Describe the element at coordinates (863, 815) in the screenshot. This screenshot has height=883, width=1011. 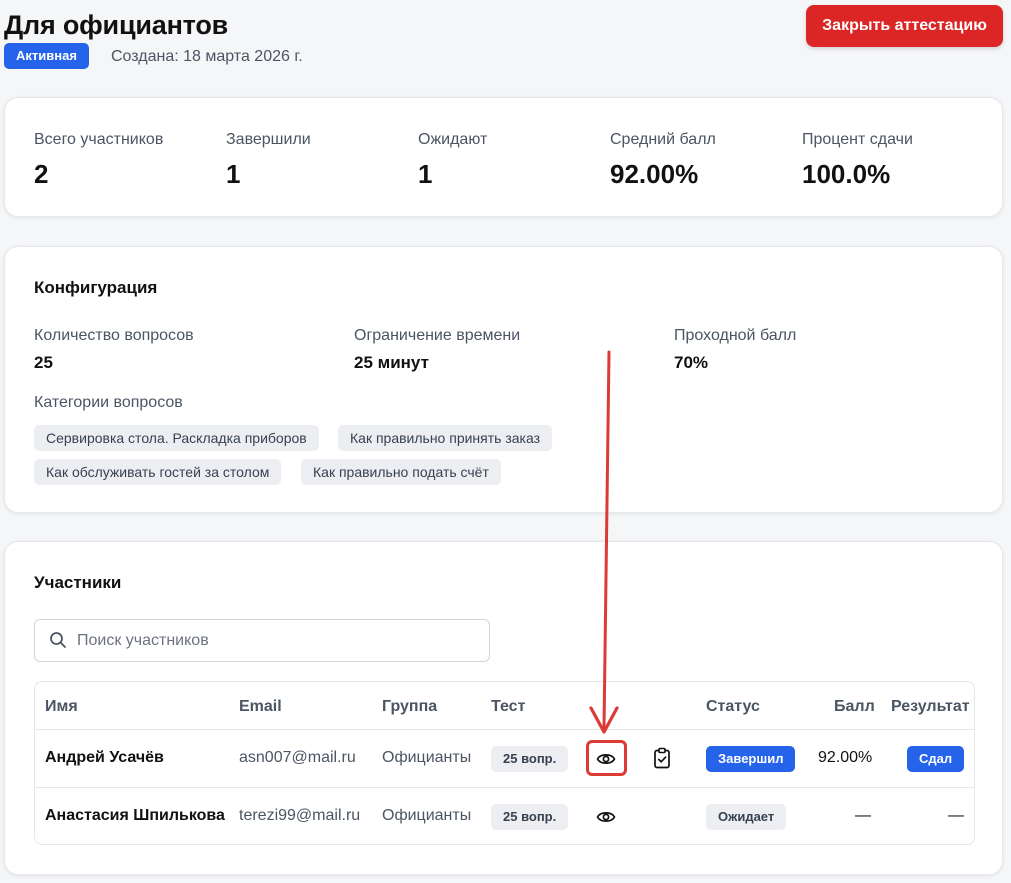
I see `participant-score: —` at that location.